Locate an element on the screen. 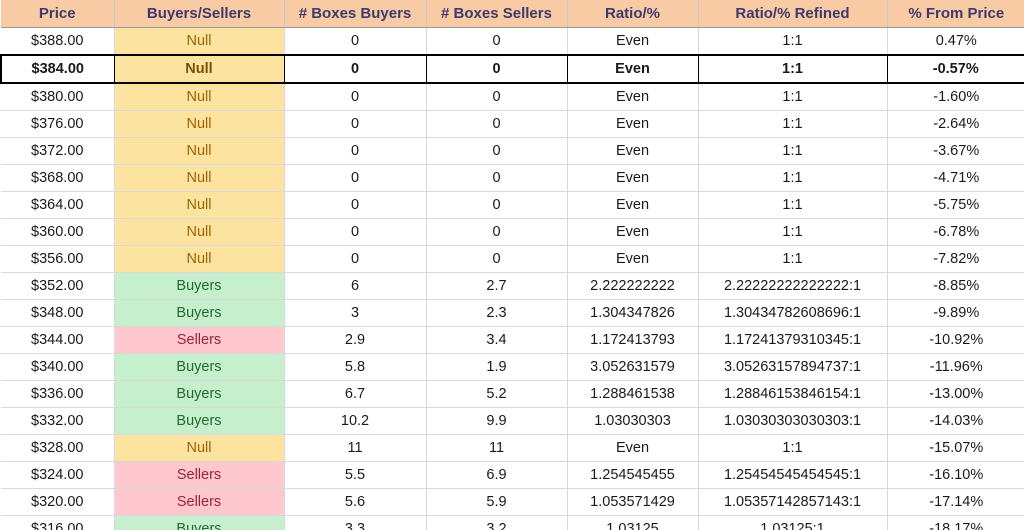 This screenshot has height=530, width=1024. cell-price: $320.00 is located at coordinates (58, 502).